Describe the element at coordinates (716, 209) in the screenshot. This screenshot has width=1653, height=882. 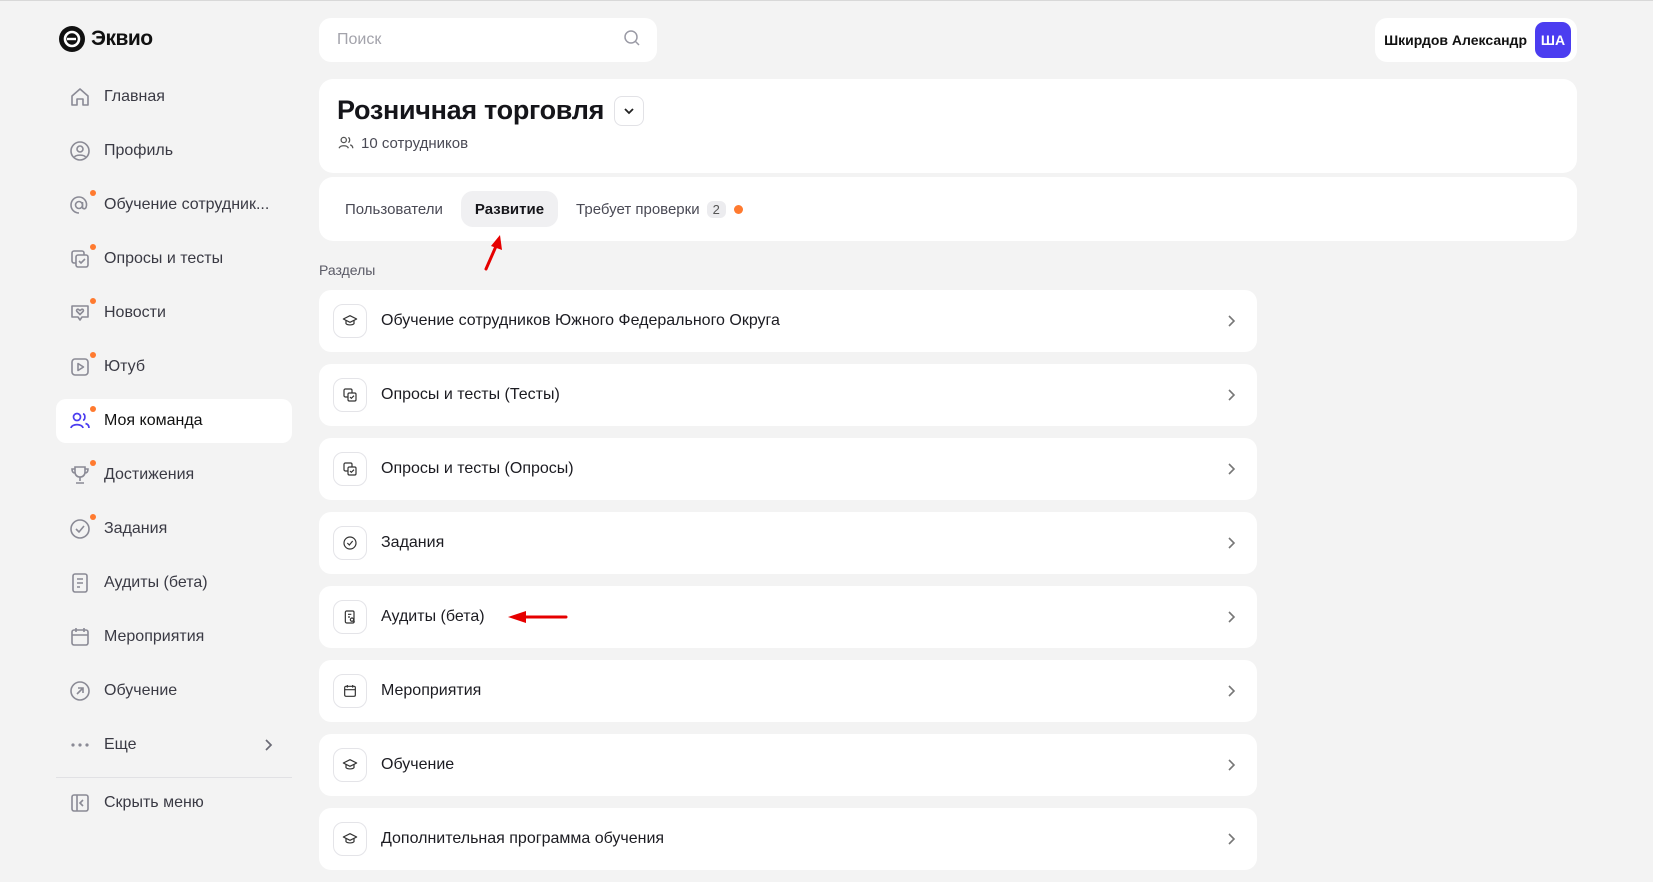
I see `count-badge: 2` at that location.